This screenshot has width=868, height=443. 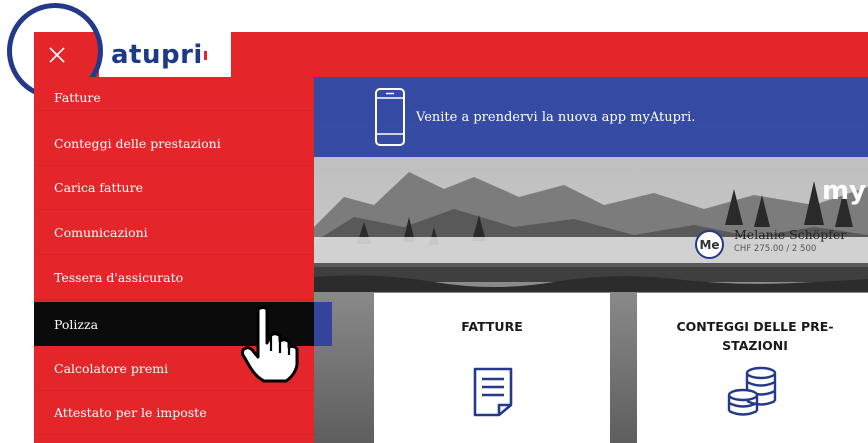 I want to click on sidebar-item-tessera-assicurato: Tessera d'assicurato, so click(x=174, y=278).